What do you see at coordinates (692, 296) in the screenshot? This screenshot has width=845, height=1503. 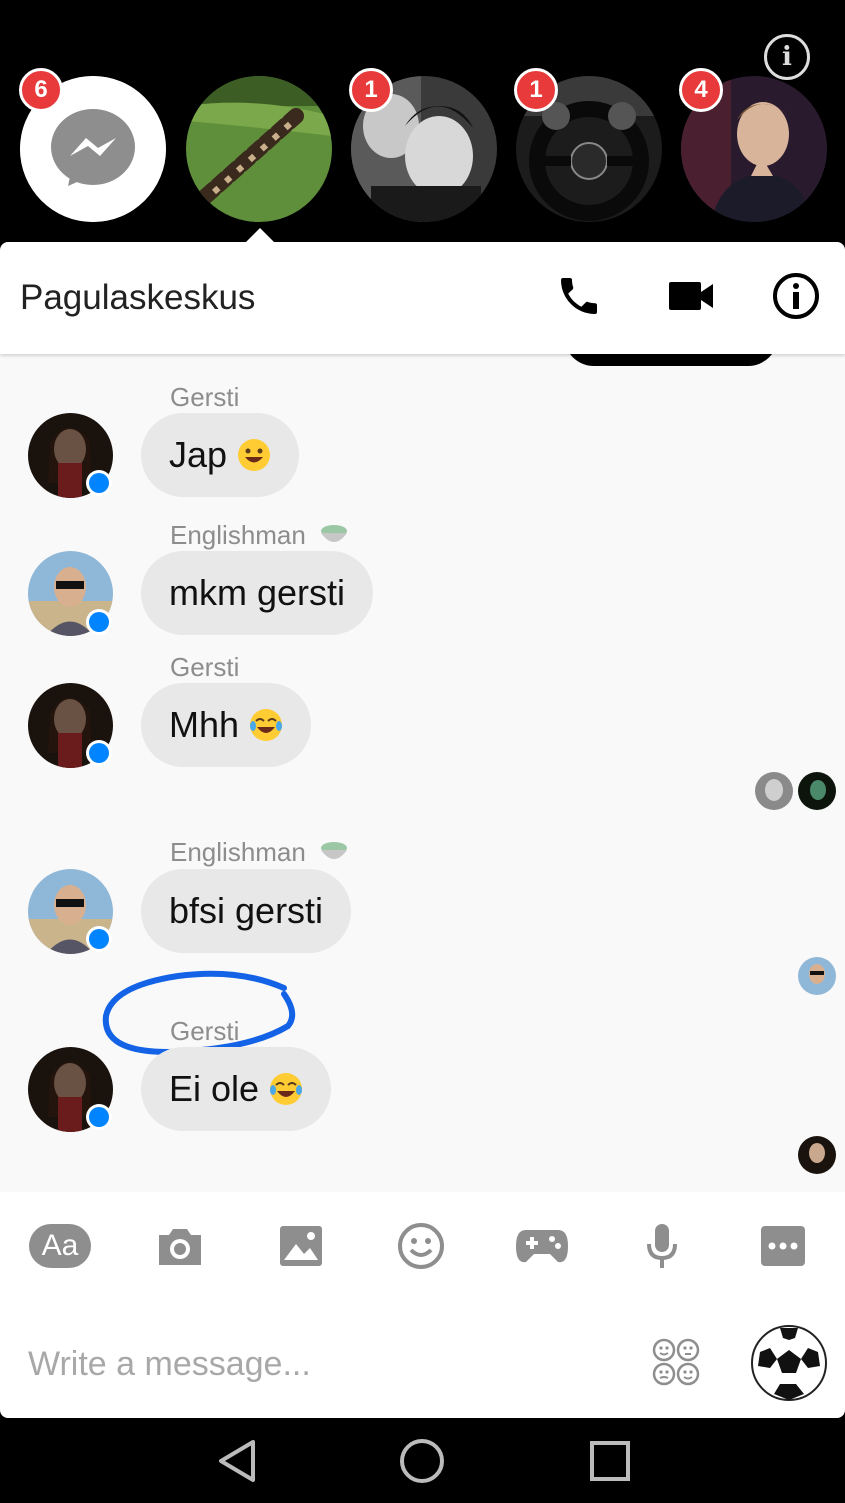 I see `video-camera-icon` at bounding box center [692, 296].